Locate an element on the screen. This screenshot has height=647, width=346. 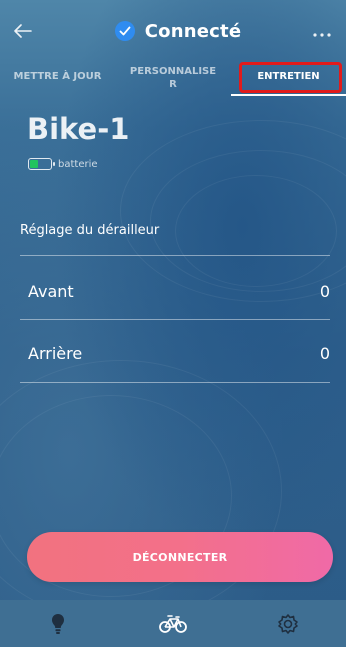
tab-label-line2: R is located at coordinates (173, 84).